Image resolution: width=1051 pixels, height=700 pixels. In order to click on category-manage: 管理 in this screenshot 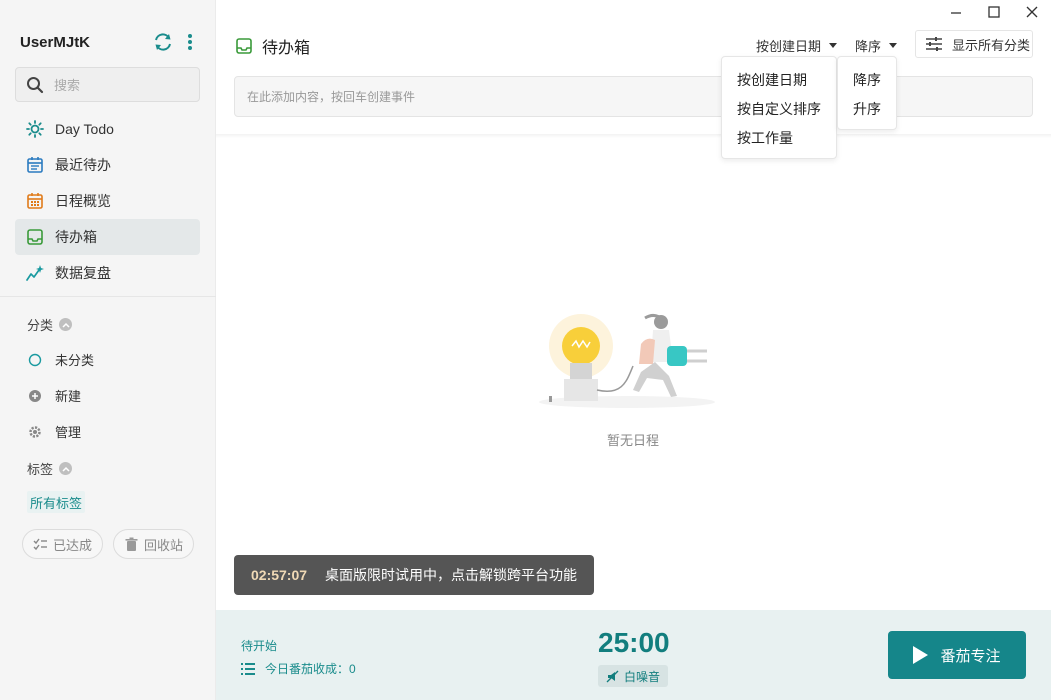, I will do `click(54, 431)`.